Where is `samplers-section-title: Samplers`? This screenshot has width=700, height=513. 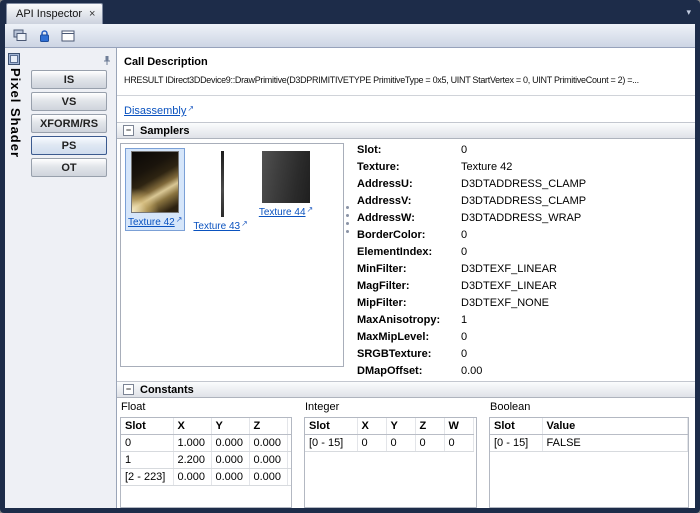
samplers-section-title: Samplers is located at coordinates (165, 130).